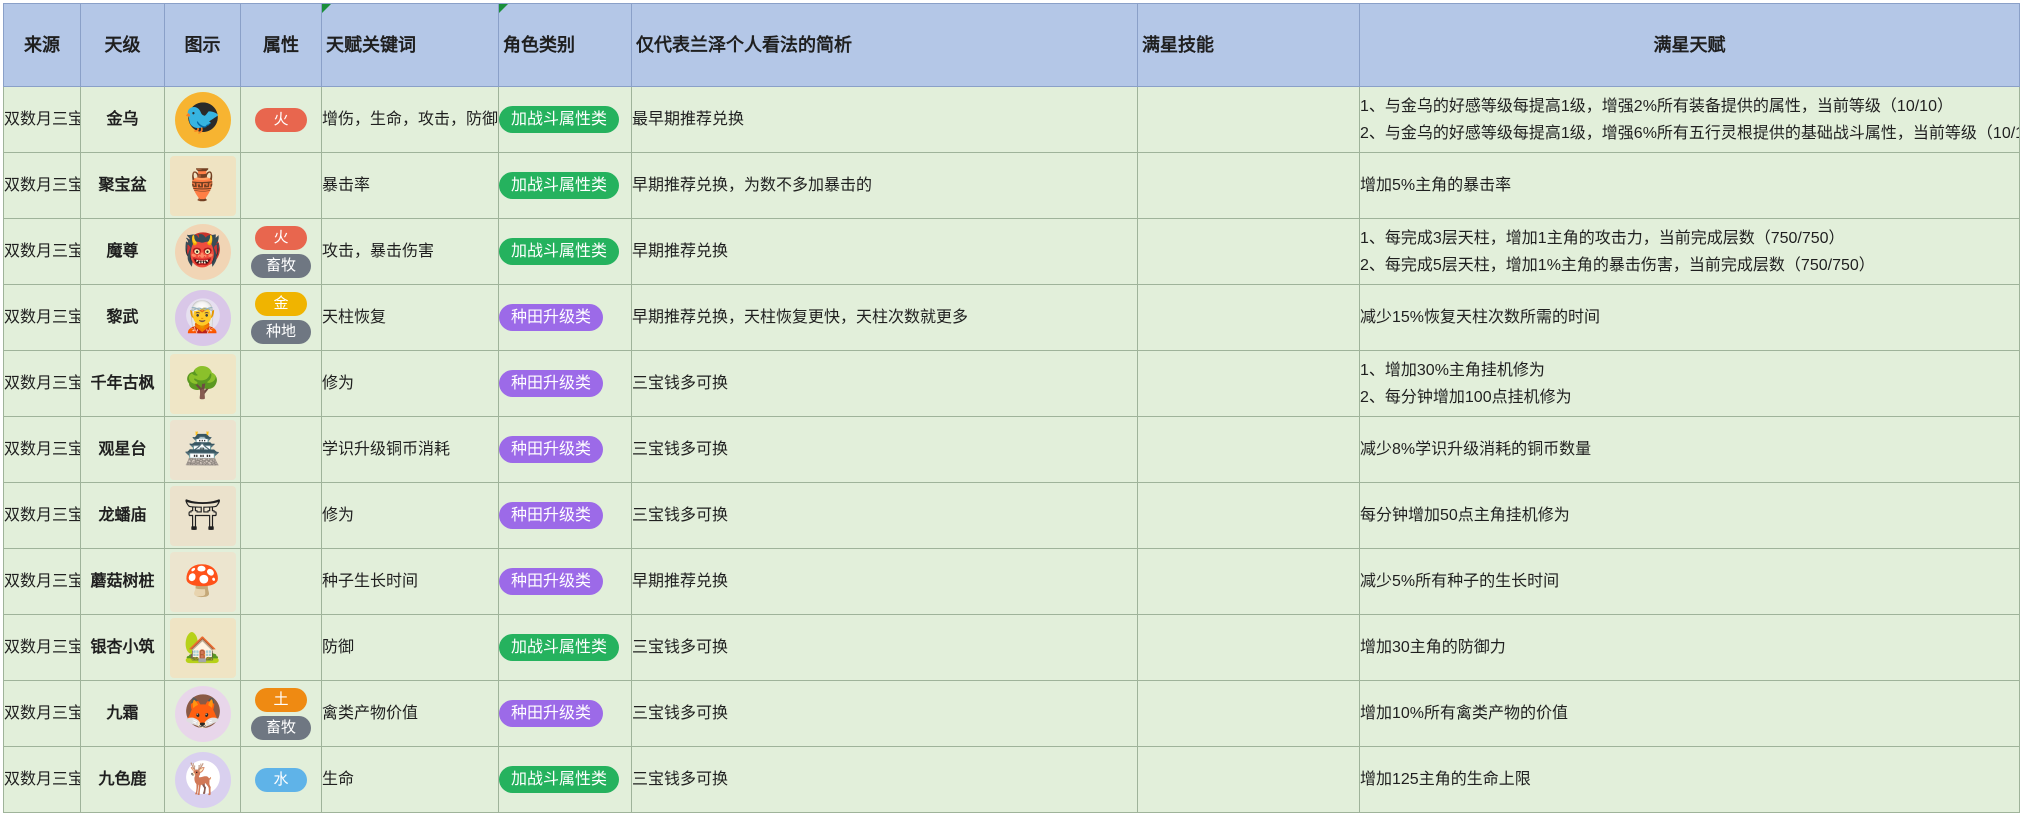 This screenshot has width=2020, height=816. Describe the element at coordinates (122, 251) in the screenshot. I see `cell-tier: 魔尊` at that location.